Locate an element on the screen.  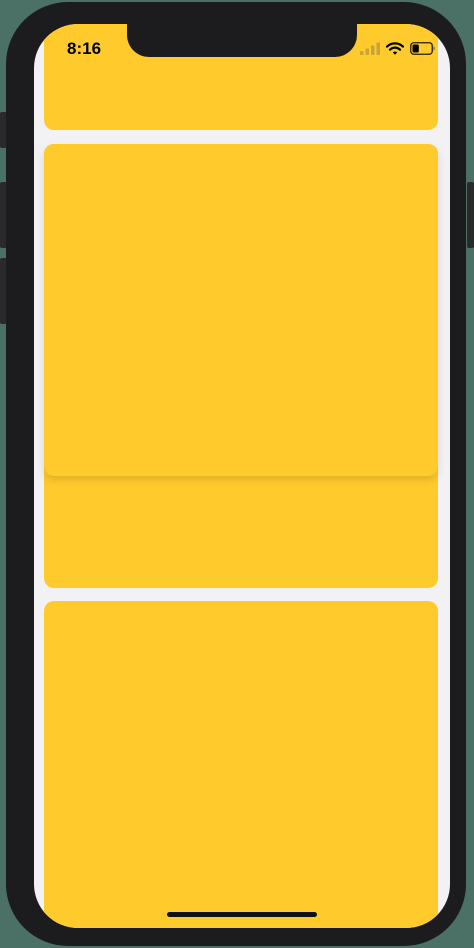
status-time: 8:16 is located at coordinates (84, 48).